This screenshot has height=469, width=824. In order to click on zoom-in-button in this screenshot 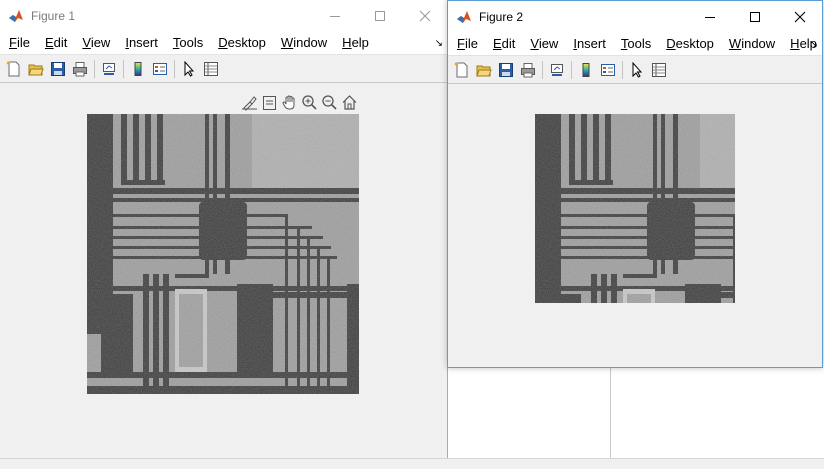, I will do `click(309, 102)`.